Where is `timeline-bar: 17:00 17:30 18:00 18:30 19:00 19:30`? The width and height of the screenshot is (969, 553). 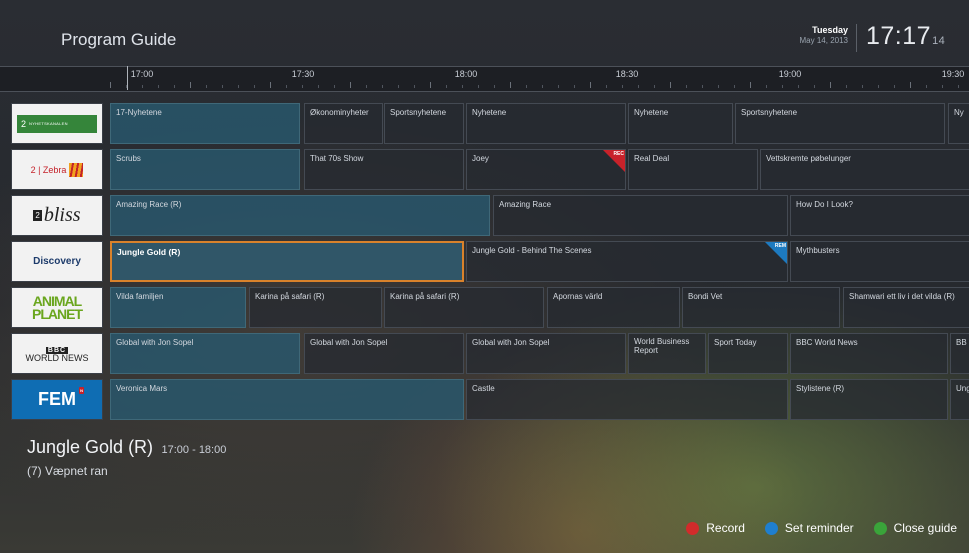
timeline-bar: 17:00 17:30 18:00 18:30 19:00 19:30 is located at coordinates (484, 79).